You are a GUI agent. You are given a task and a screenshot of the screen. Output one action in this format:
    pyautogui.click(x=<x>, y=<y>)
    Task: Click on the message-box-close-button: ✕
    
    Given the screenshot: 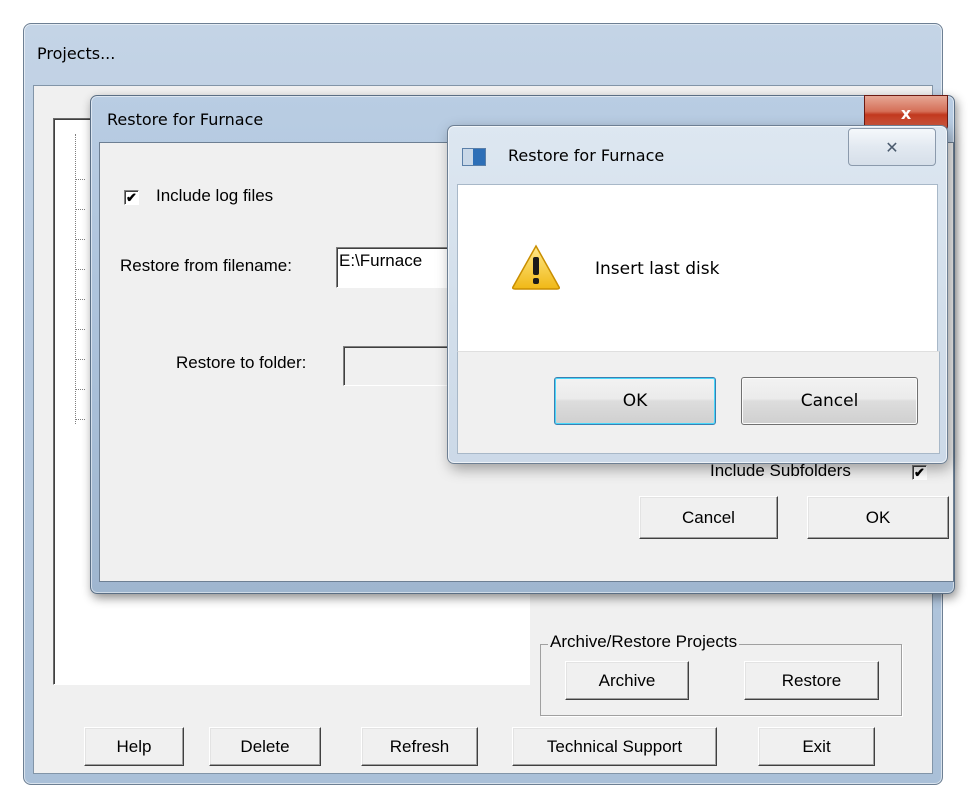 What is the action you would take?
    pyautogui.click(x=892, y=147)
    